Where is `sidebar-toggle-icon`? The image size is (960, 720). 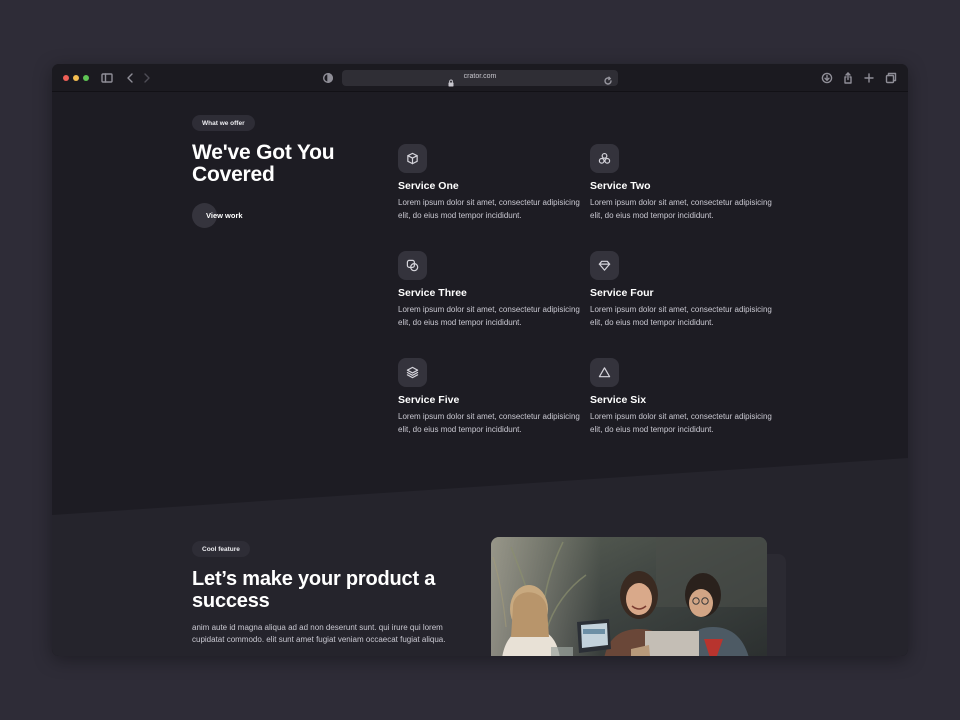 sidebar-toggle-icon is located at coordinates (107, 78).